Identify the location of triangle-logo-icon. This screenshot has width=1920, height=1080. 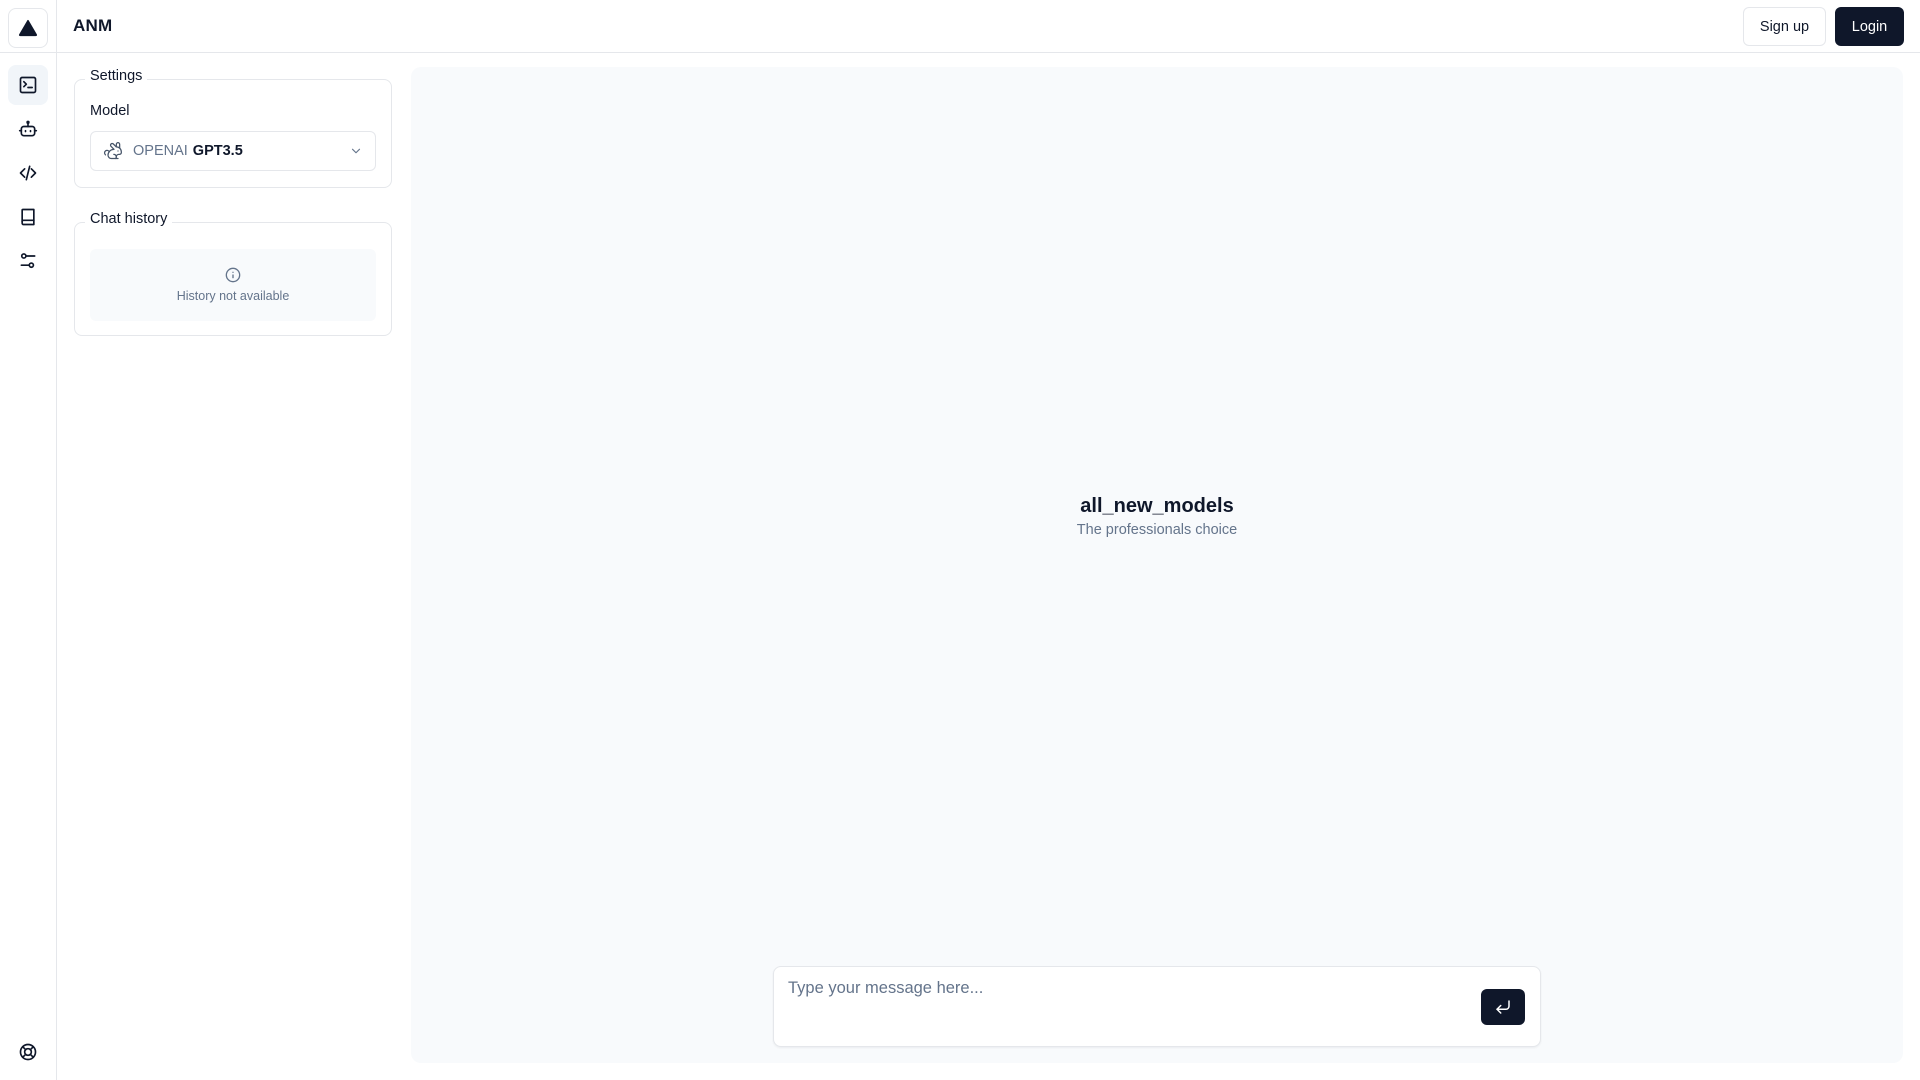
(28, 28).